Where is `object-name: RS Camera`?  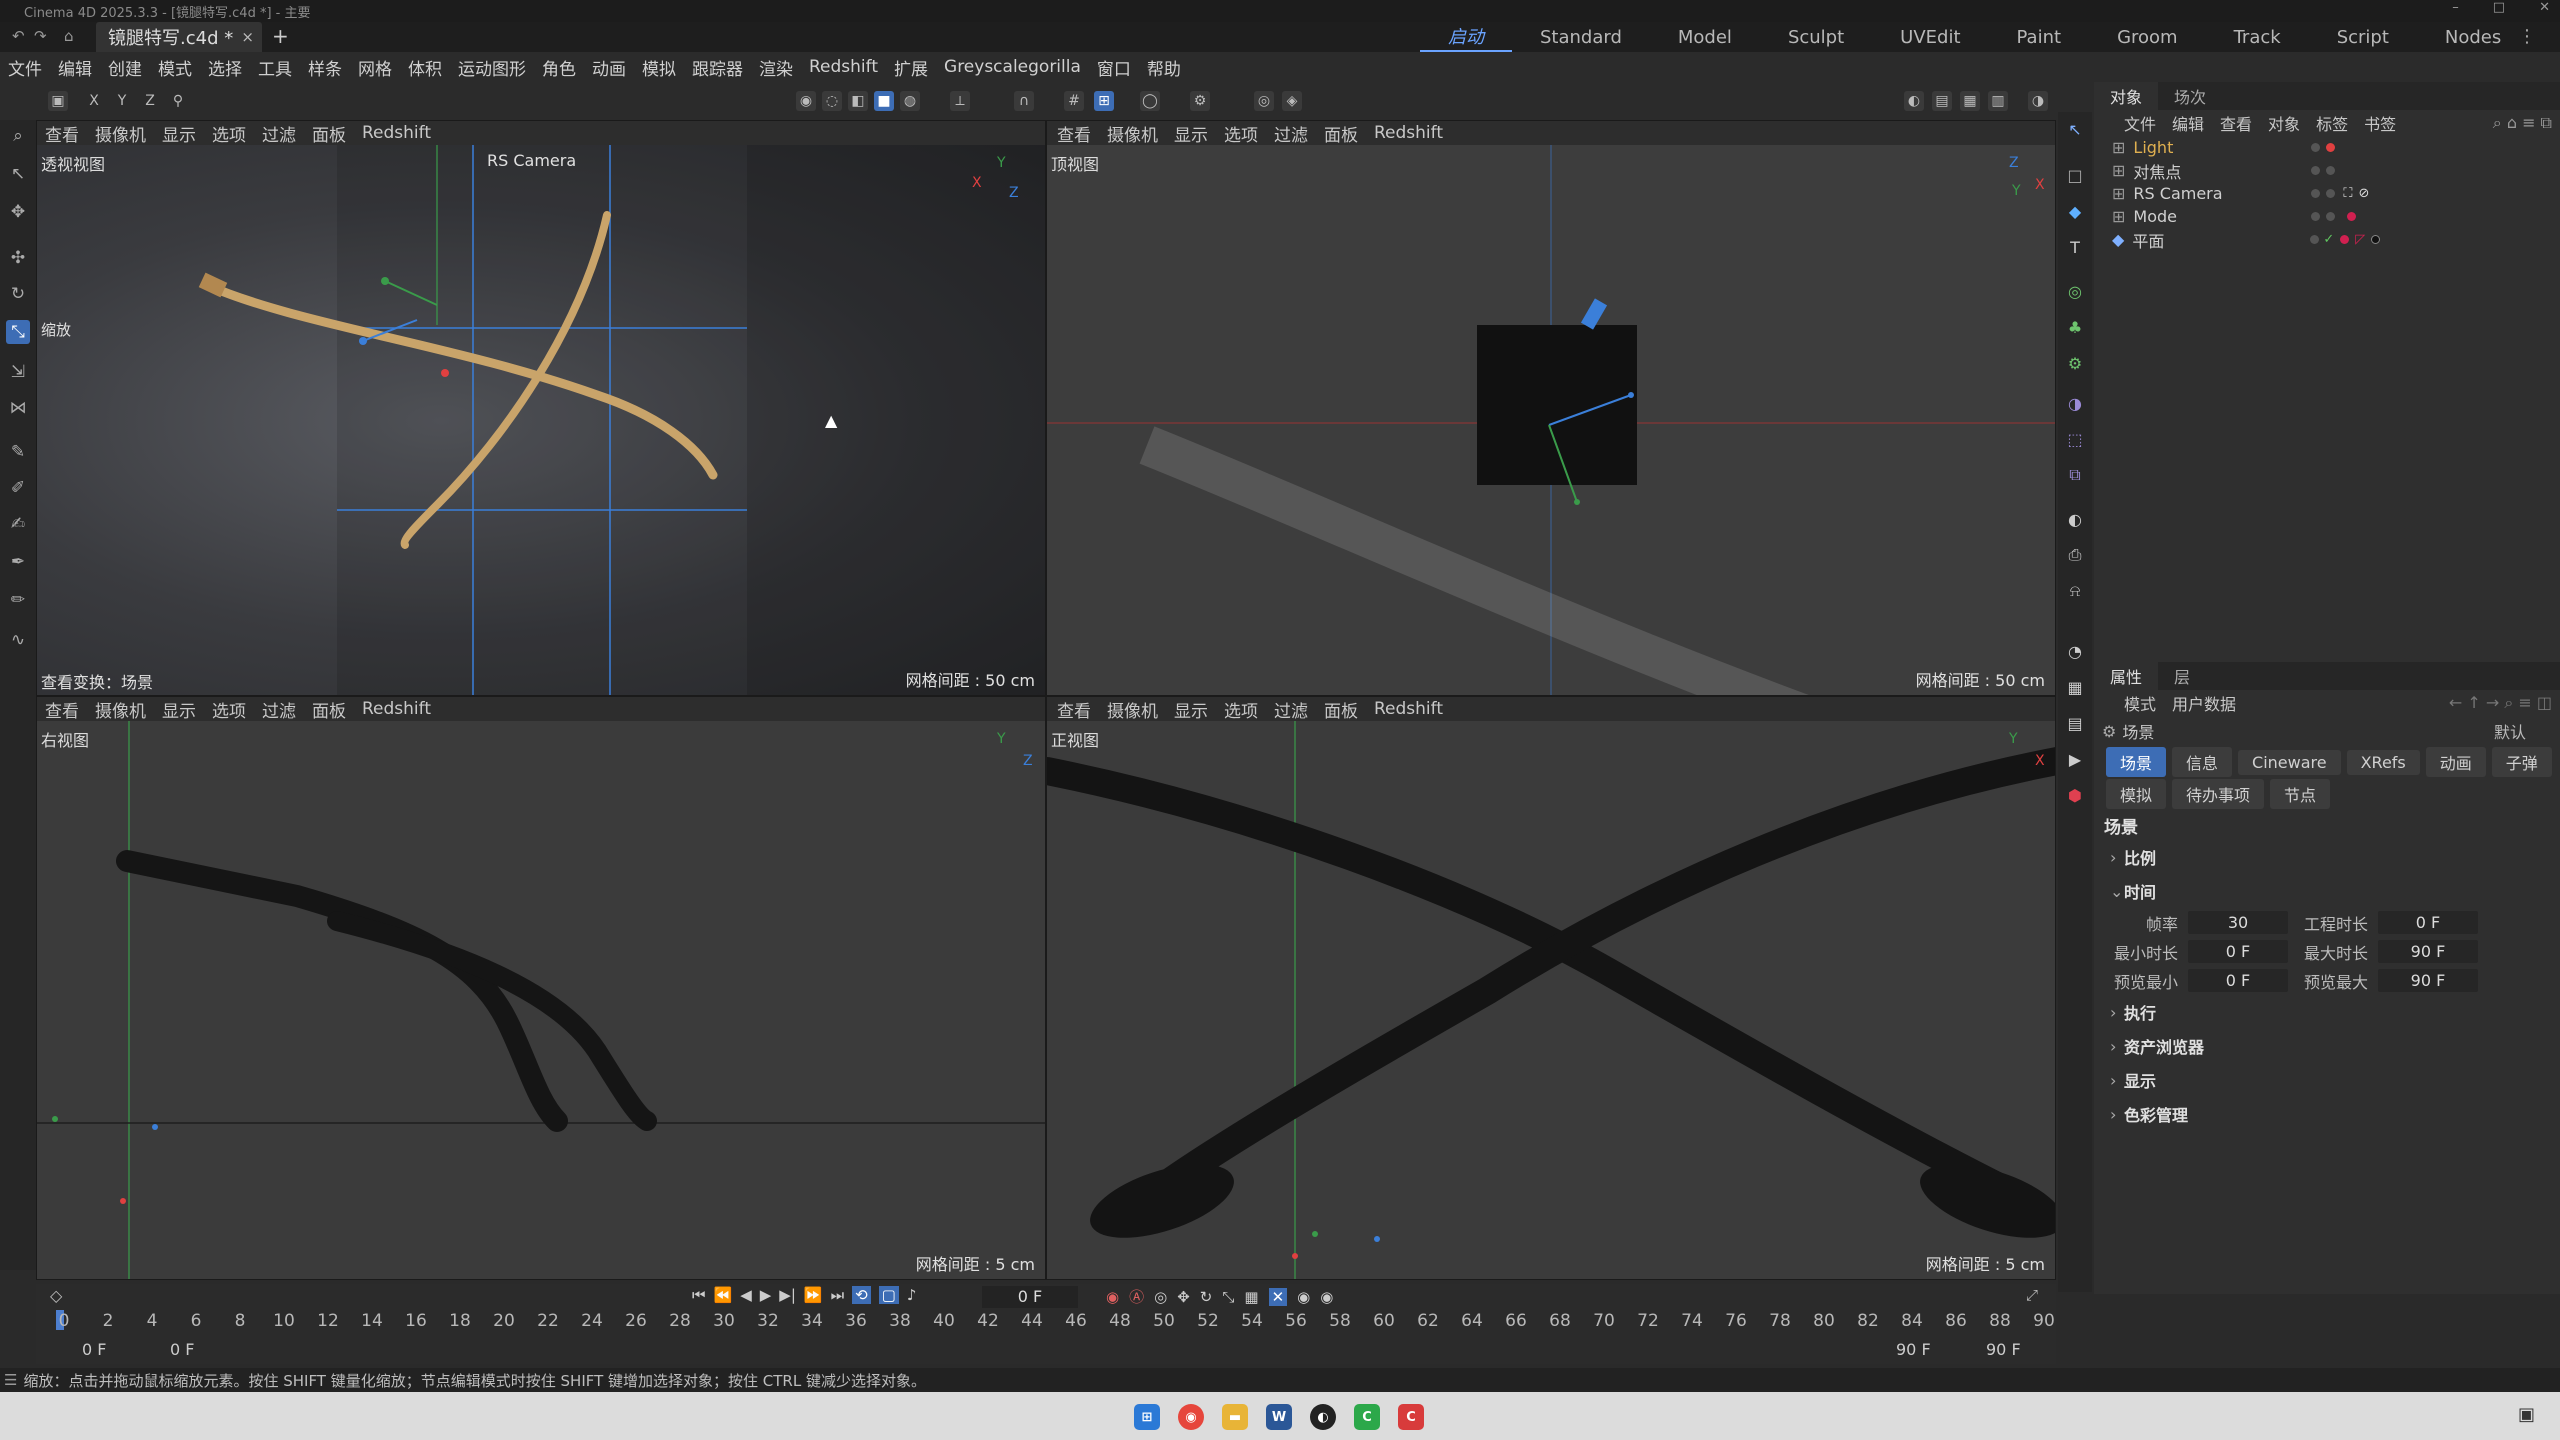
object-name: RS Camera is located at coordinates (2183, 193).